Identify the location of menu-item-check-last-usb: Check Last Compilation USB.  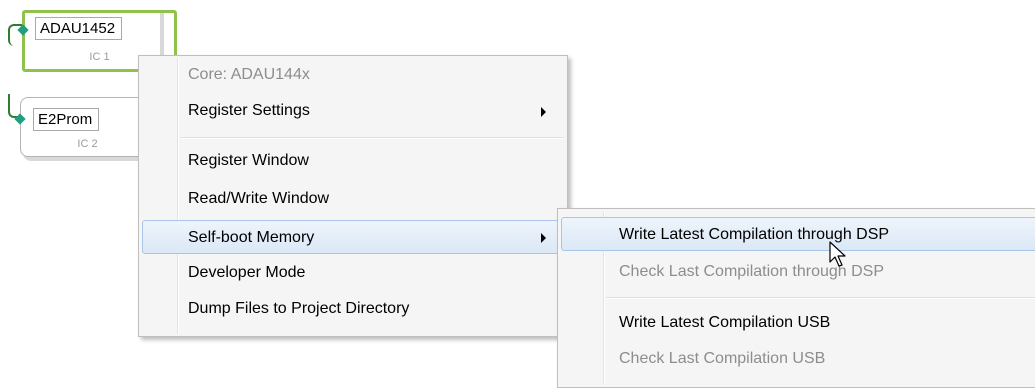
(722, 358).